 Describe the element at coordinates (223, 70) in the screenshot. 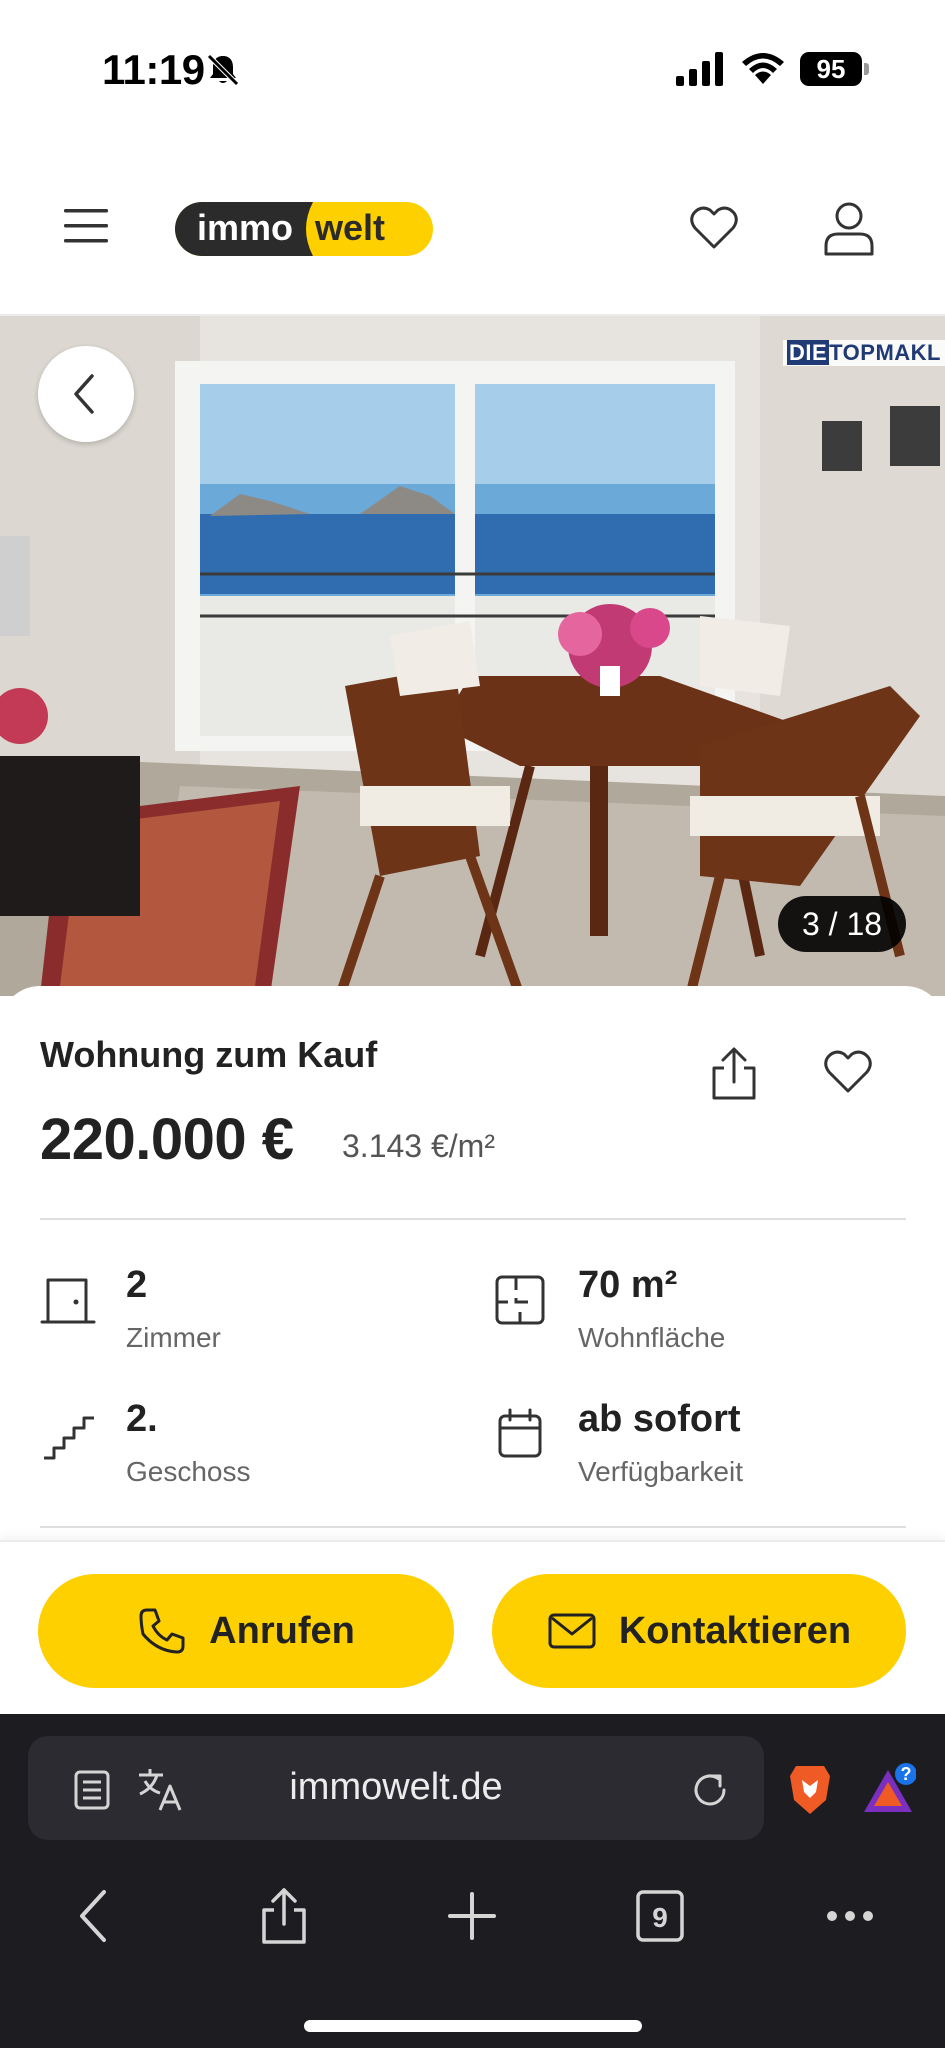

I see `bell-muted-icon` at that location.